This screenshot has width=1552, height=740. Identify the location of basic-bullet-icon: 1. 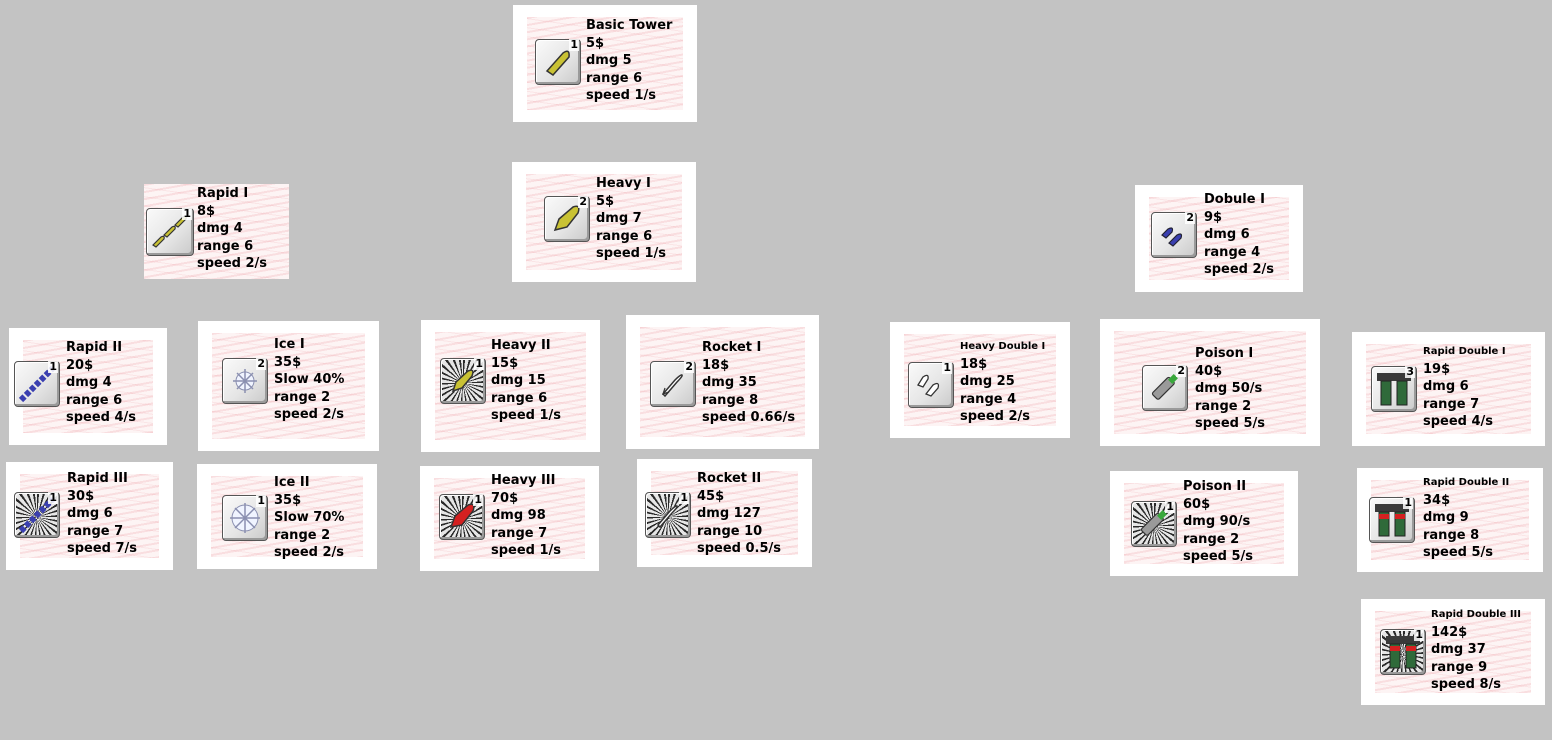
(558, 62).